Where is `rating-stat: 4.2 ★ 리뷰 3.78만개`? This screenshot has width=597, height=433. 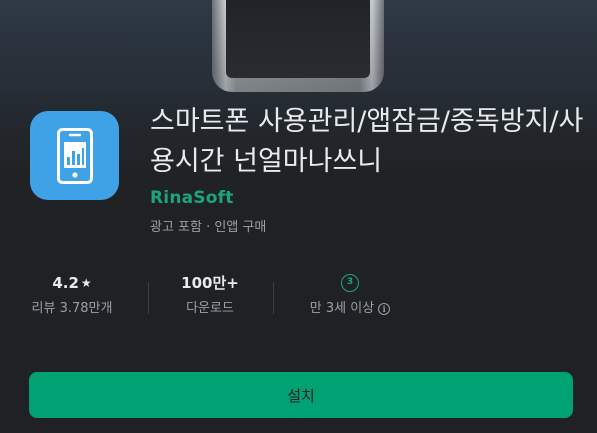 rating-stat: 4.2 ★ 리뷰 3.78만개 is located at coordinates (72, 300).